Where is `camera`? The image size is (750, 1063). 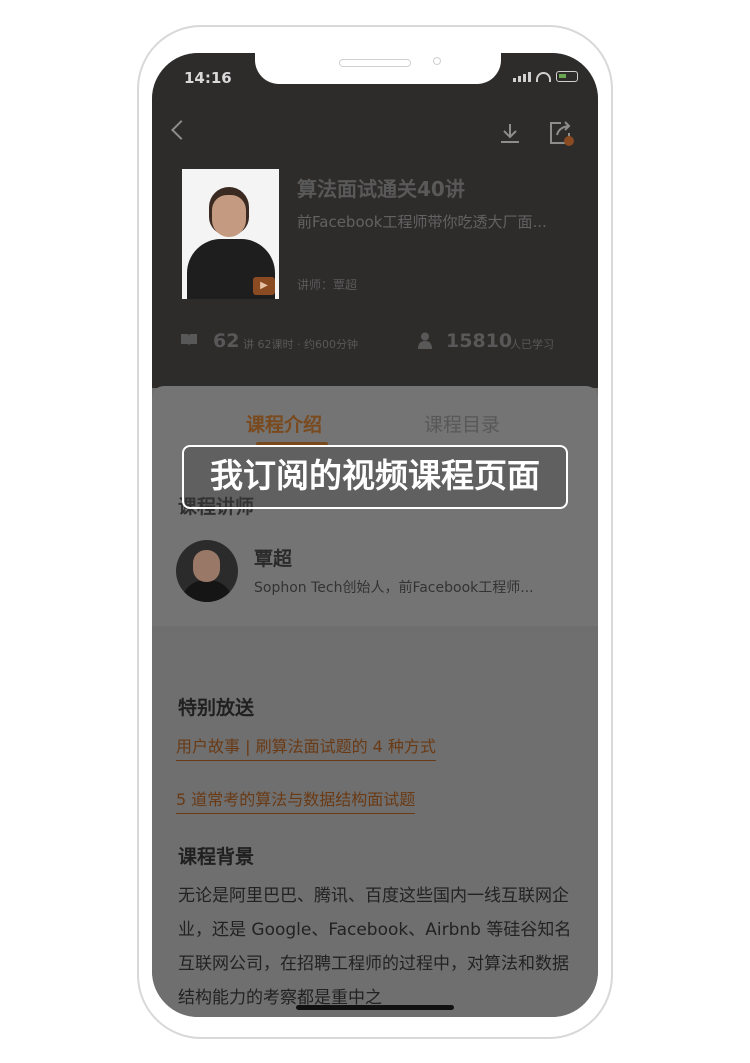 camera is located at coordinates (437, 61).